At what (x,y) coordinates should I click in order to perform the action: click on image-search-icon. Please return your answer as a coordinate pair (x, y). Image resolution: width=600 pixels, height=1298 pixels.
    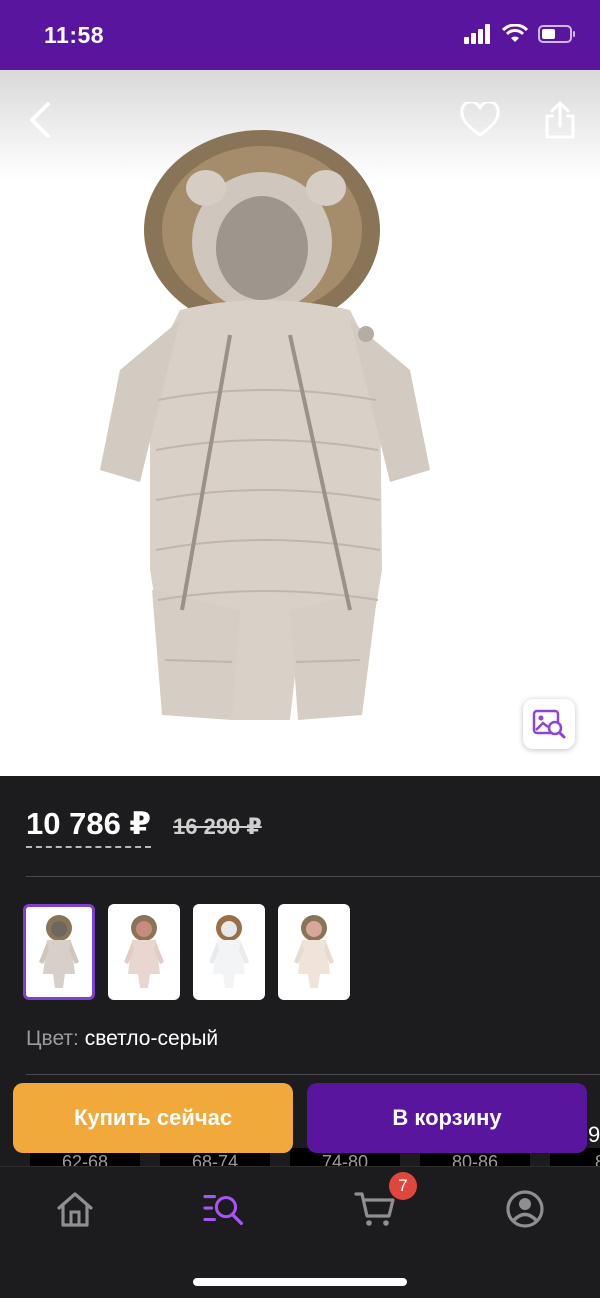
    Looking at the image, I should click on (549, 724).